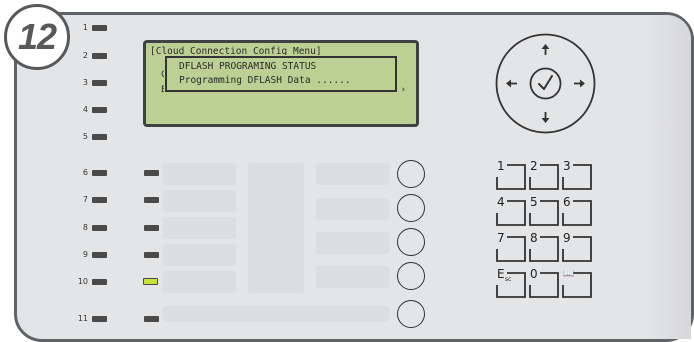 Image resolution: width=694 pixels, height=342 pixels. What do you see at coordinates (85, 82) in the screenshot?
I see `led-label: 3` at bounding box center [85, 82].